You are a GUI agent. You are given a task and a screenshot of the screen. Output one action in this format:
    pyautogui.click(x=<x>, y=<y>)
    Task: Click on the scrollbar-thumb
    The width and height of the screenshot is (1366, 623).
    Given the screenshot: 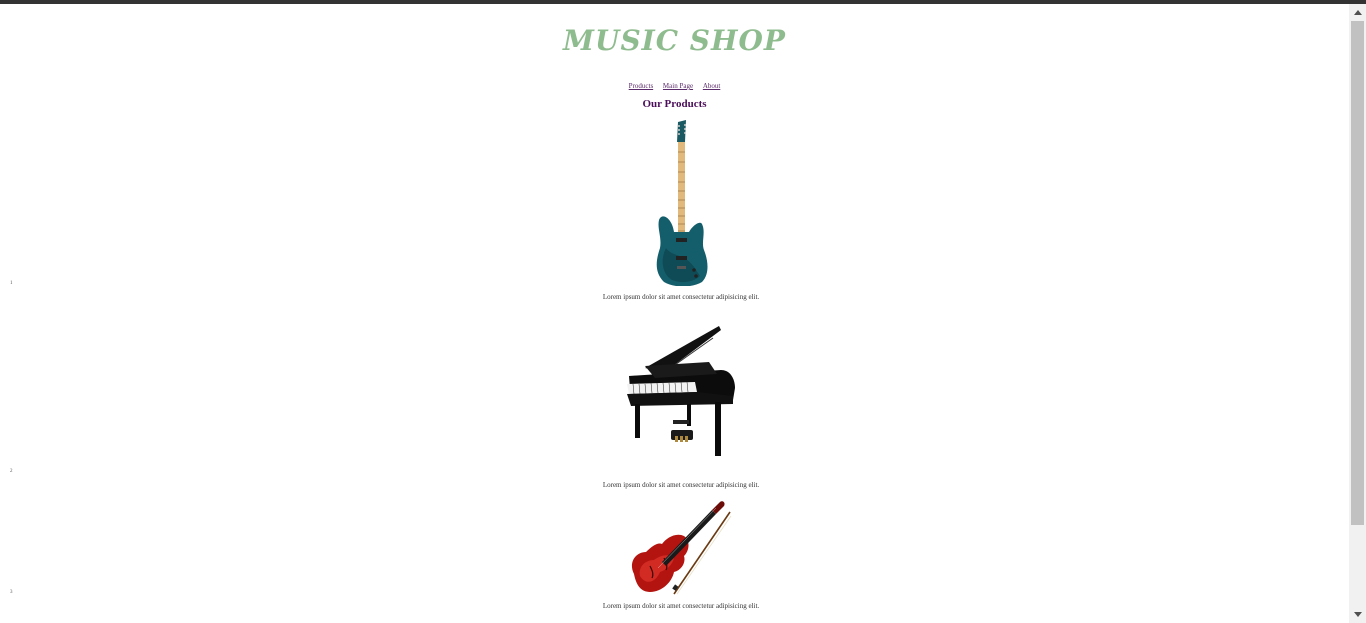 What is the action you would take?
    pyautogui.click(x=1357, y=273)
    